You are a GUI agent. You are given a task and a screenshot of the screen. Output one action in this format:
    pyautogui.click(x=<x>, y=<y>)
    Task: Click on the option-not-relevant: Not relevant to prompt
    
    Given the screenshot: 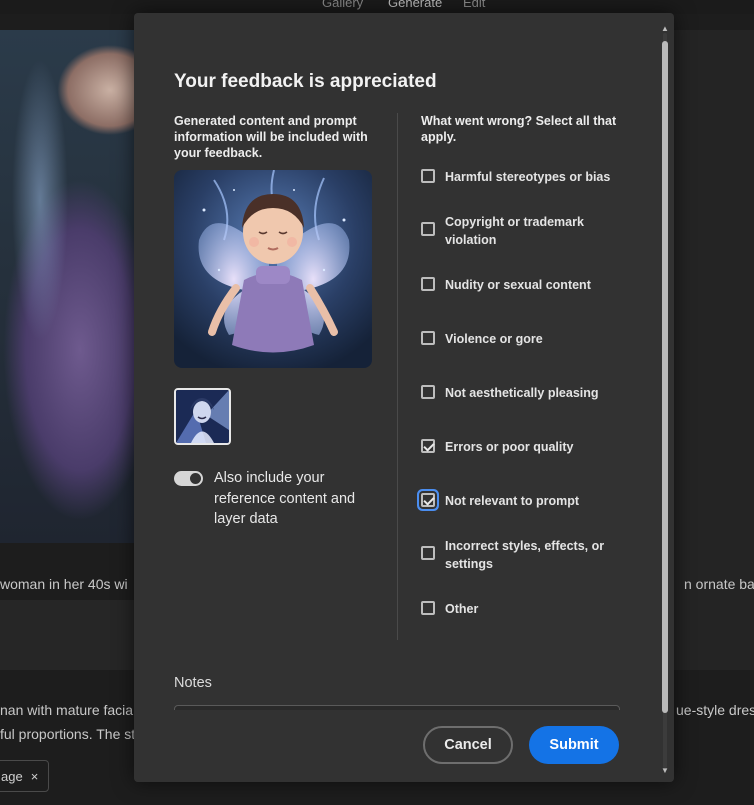 What is the action you would take?
    pyautogui.click(x=526, y=501)
    